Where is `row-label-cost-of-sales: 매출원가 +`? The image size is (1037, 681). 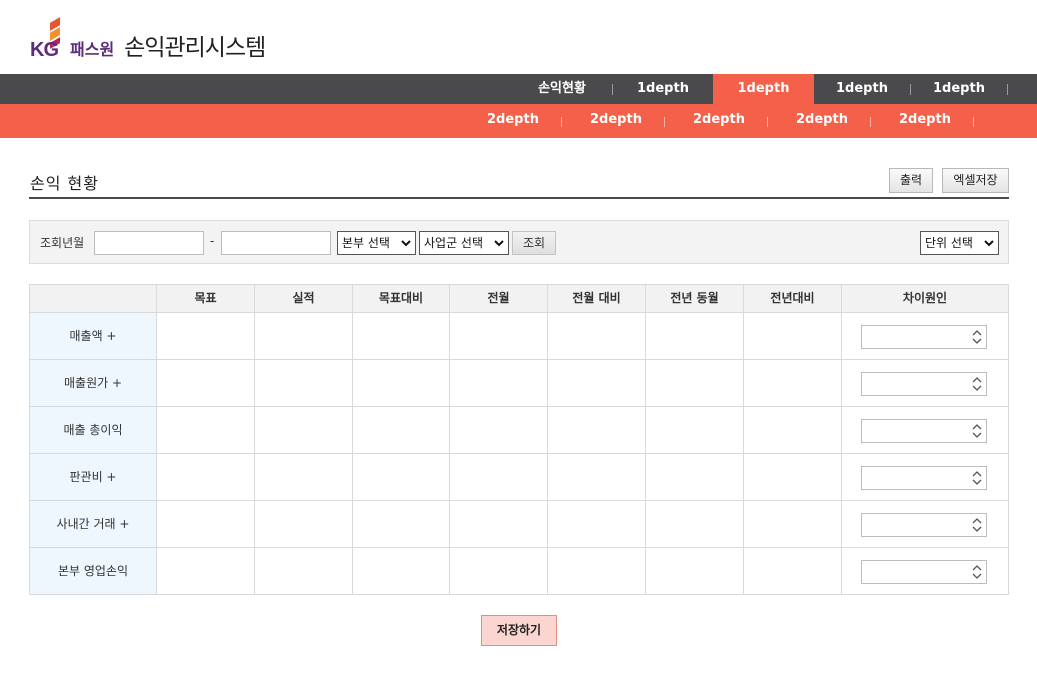
row-label-cost-of-sales: 매출원가 + is located at coordinates (93, 383).